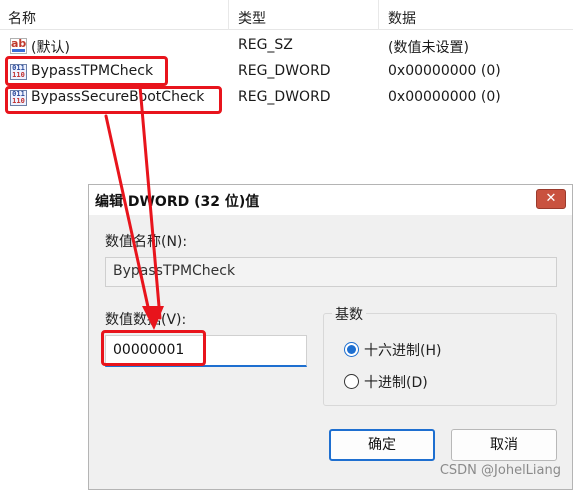 This screenshot has height=490, width=573. Describe the element at coordinates (50, 48) in the screenshot. I see `value-name: (默认)` at that location.